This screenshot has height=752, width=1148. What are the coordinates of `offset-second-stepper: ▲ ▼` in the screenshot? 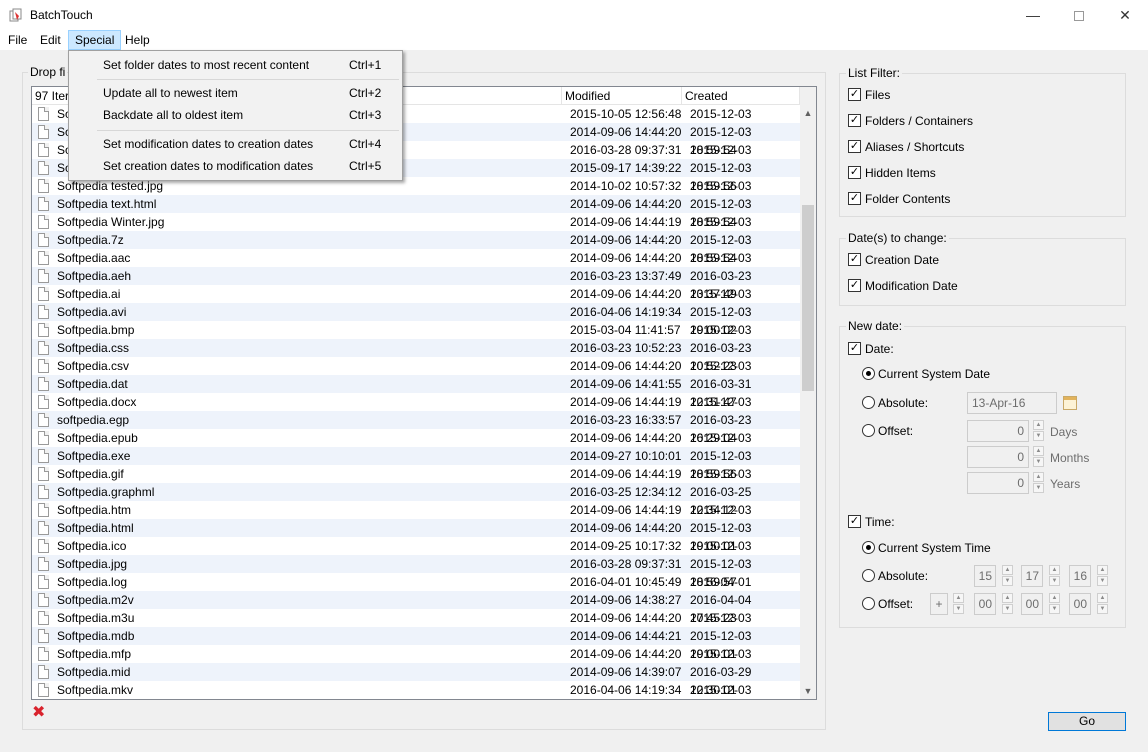 It's located at (1102, 604).